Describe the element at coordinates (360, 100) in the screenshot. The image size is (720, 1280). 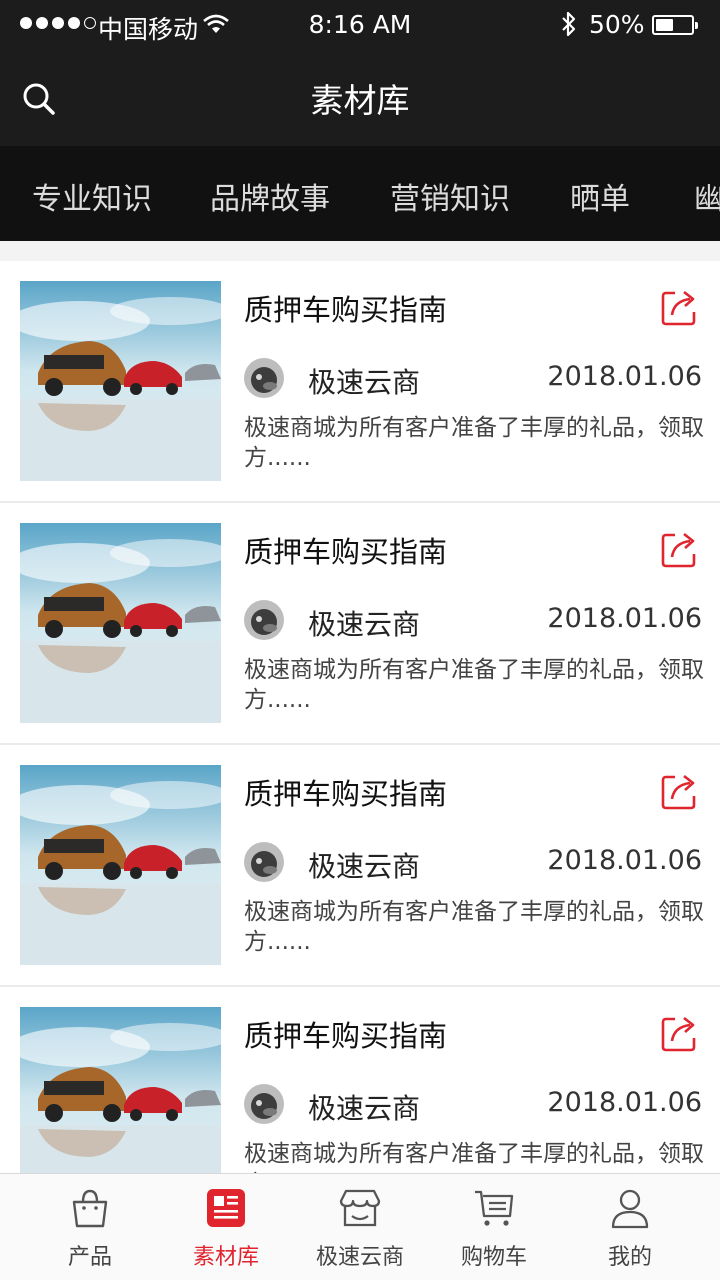
I see `page-title: 素材库` at that location.